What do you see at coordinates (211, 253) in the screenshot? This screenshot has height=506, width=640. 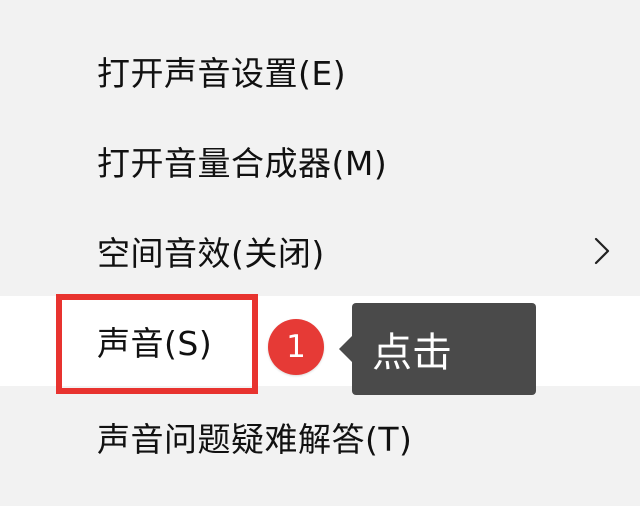 I see `menu-item-label: 空间音效(关闭)` at bounding box center [211, 253].